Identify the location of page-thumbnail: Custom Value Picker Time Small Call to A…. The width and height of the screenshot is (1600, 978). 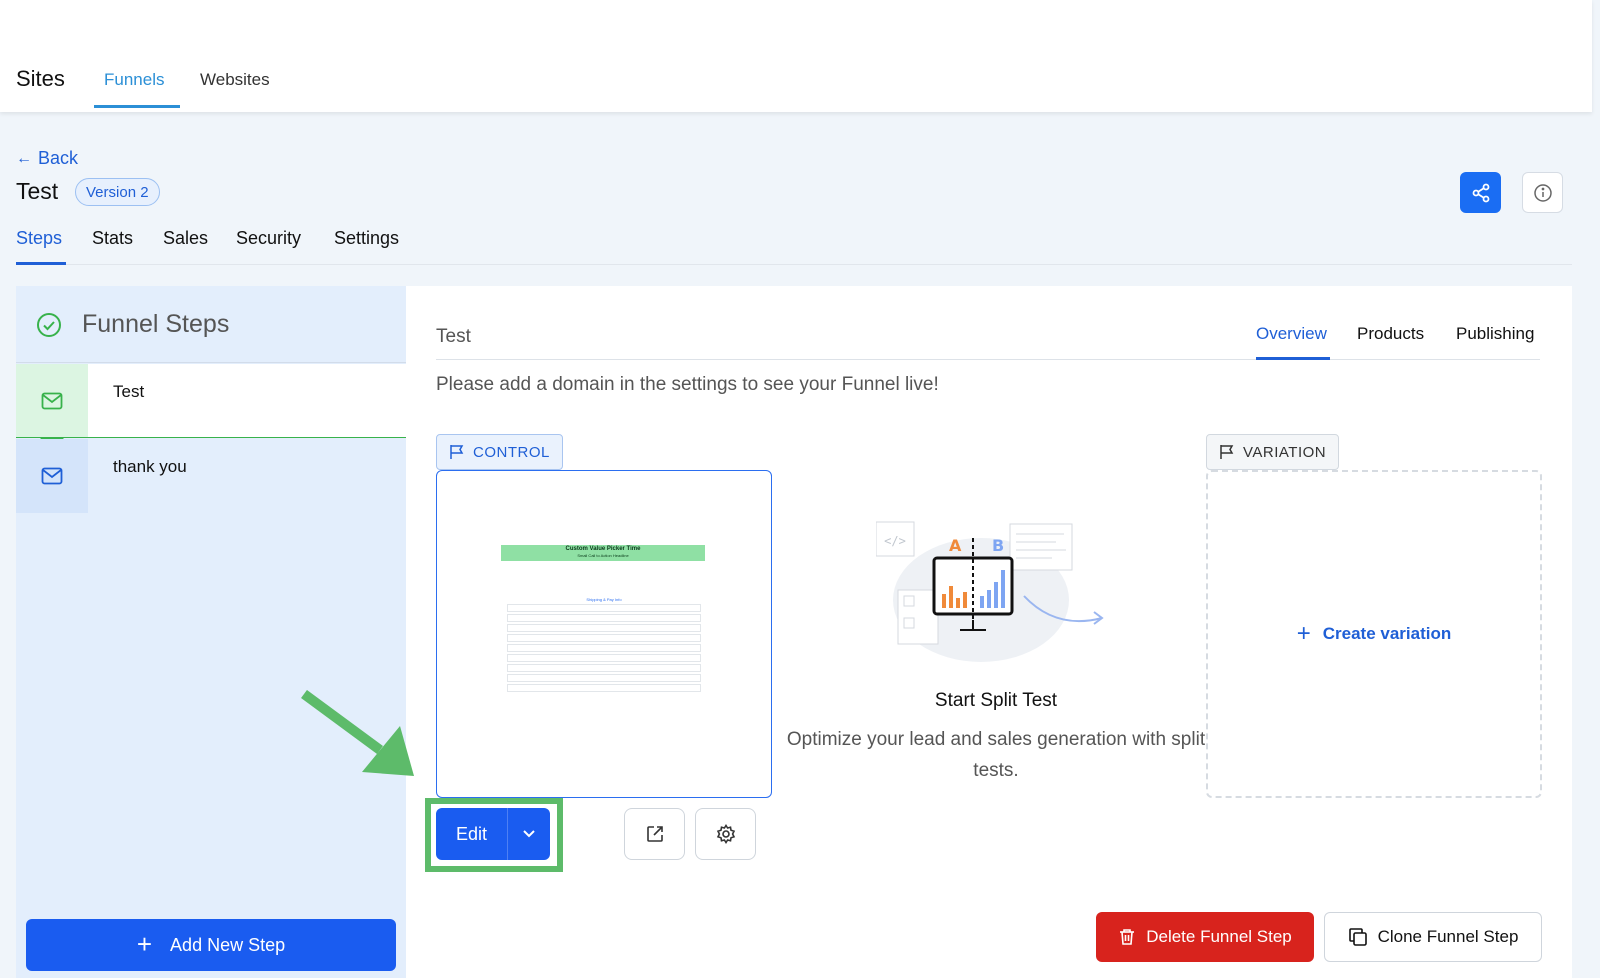
(604, 635).